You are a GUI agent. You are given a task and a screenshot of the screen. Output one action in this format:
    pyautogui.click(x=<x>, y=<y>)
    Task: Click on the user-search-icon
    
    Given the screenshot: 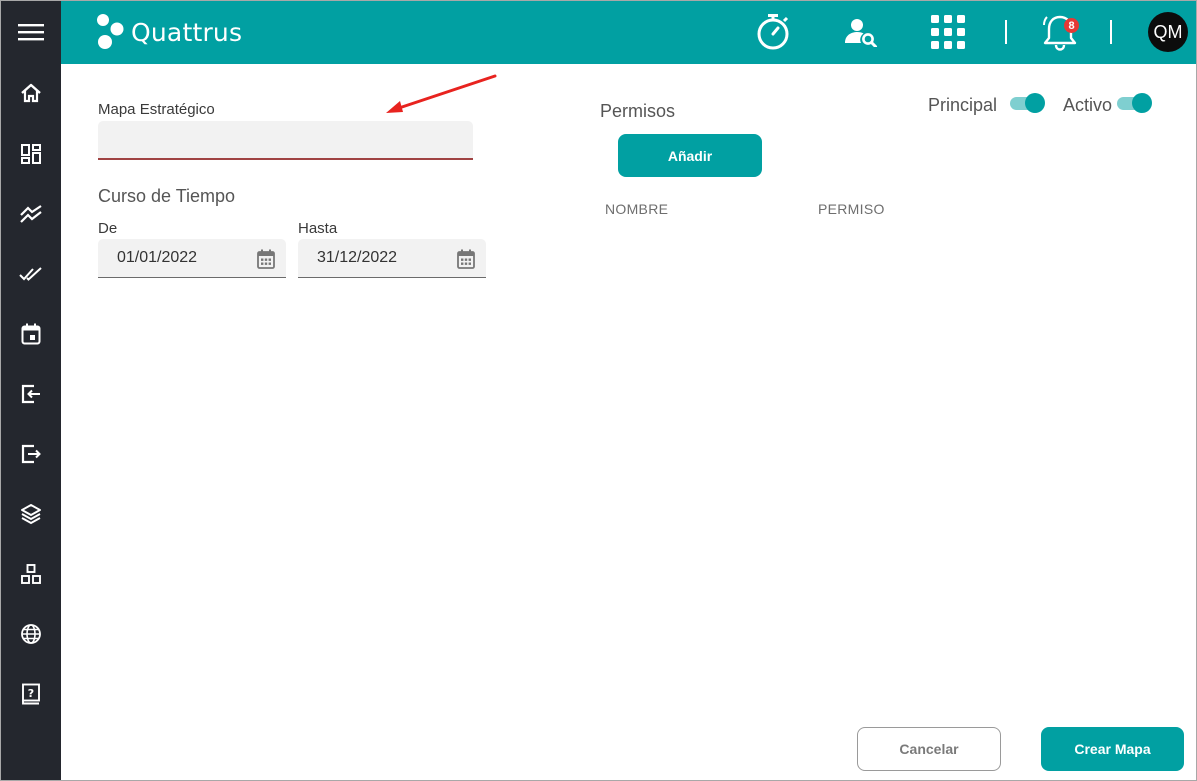 What is the action you would take?
    pyautogui.click(x=861, y=32)
    